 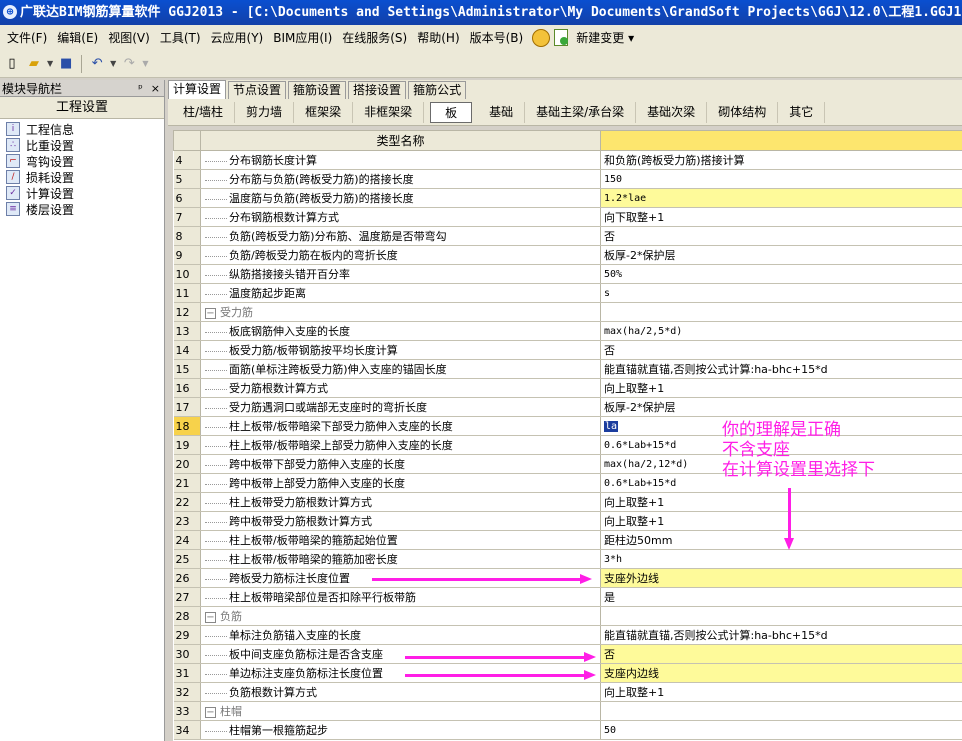 I want to click on setting-value-cell: 50, so click(x=781, y=730).